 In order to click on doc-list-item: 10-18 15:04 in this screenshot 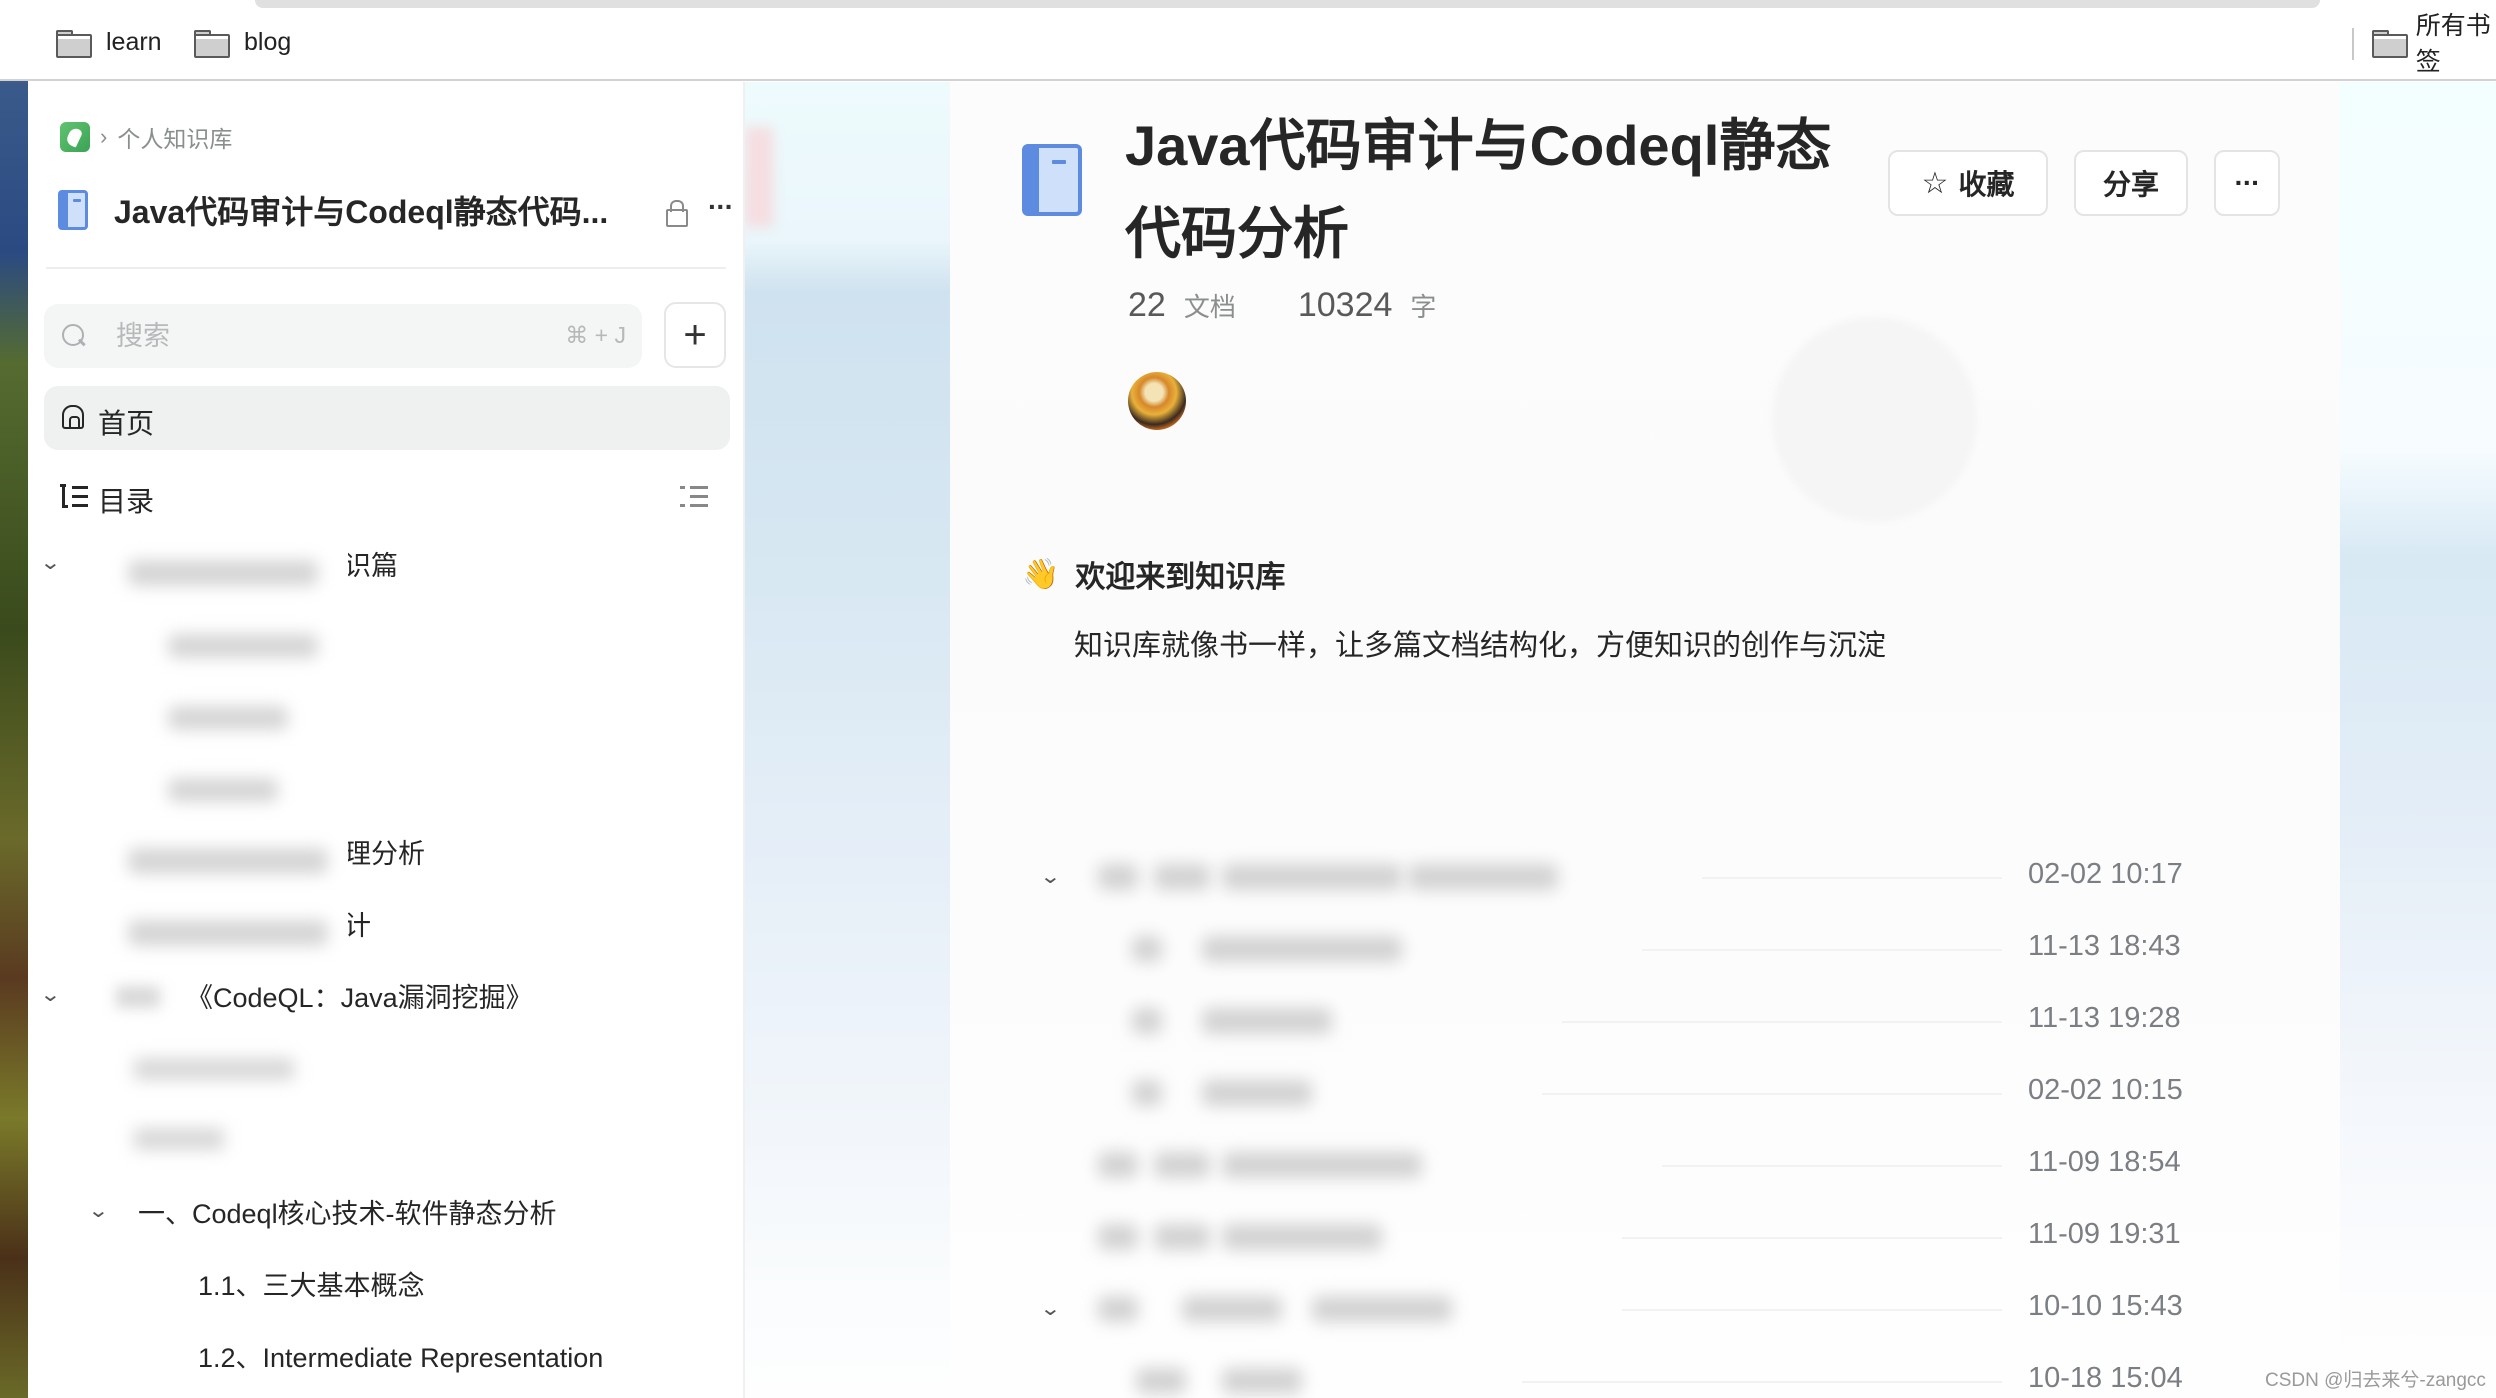, I will do `click(1632, 1377)`.